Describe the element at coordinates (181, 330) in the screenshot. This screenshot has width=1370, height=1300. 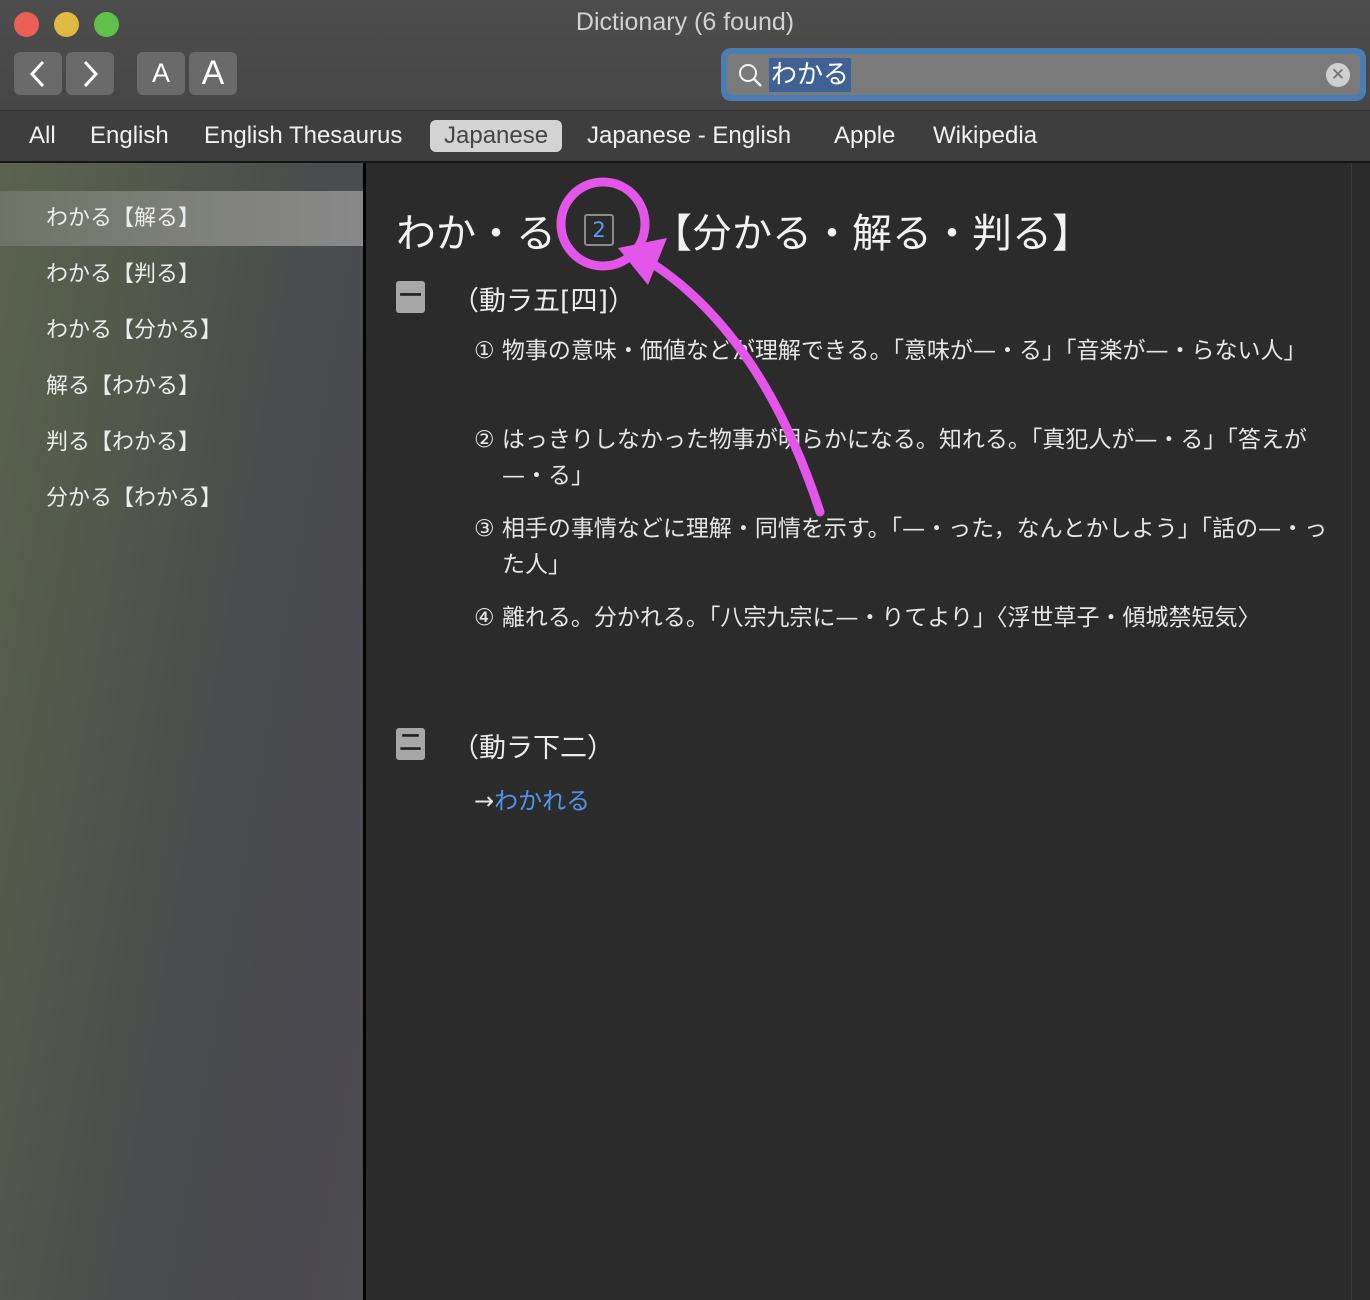
I see `result-item: わかる【分かる】` at that location.